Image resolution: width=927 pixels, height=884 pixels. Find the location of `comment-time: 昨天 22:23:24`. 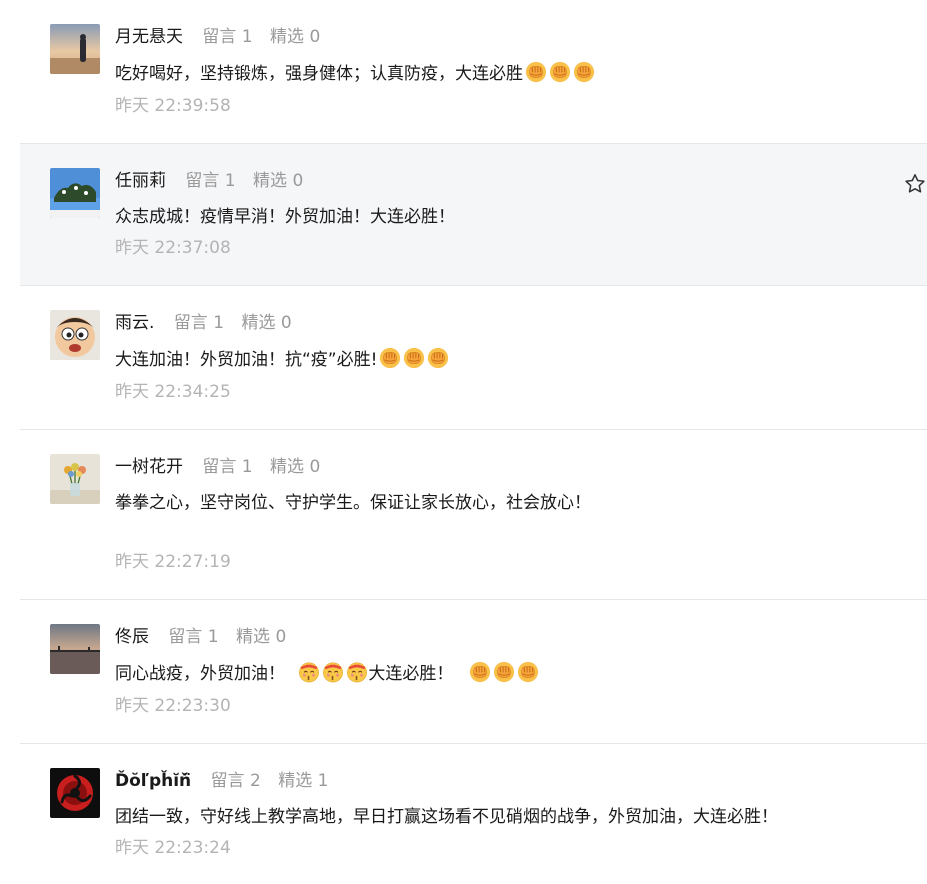

comment-time: 昨天 22:23:24 is located at coordinates (173, 848).